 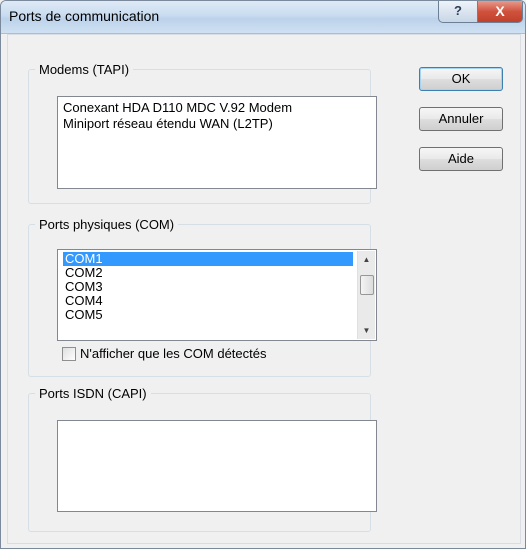 I want to click on window-title: Ports de communication, so click(x=84, y=16).